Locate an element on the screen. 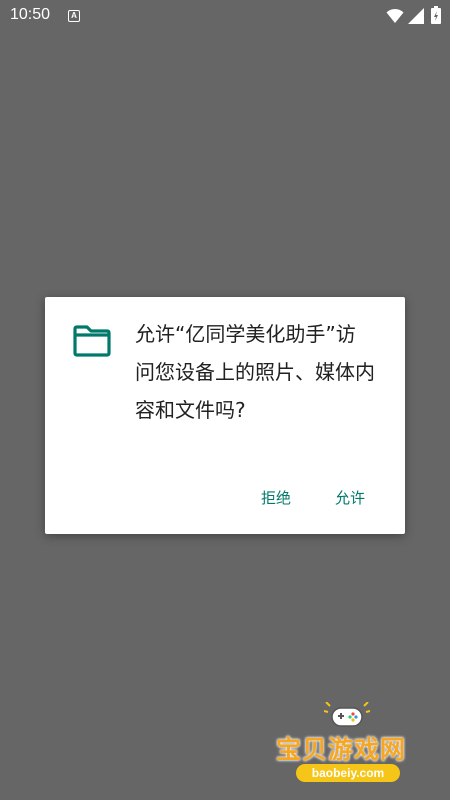 The image size is (450, 800). watermark-logo: 宝贝游戏网 baobeiy.com is located at coordinates (347, 745).